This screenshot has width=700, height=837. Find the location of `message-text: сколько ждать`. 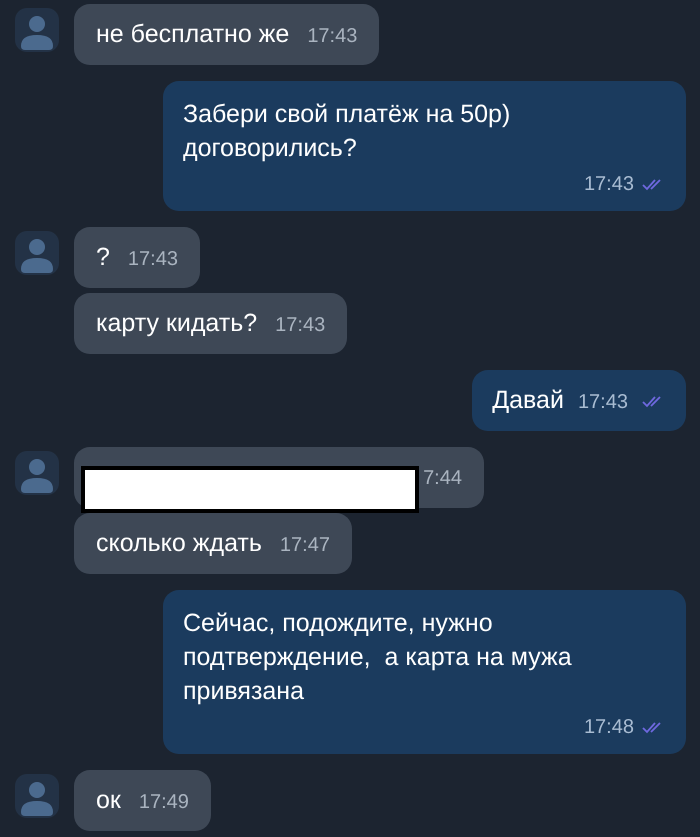

message-text: сколько ждать is located at coordinates (179, 543).